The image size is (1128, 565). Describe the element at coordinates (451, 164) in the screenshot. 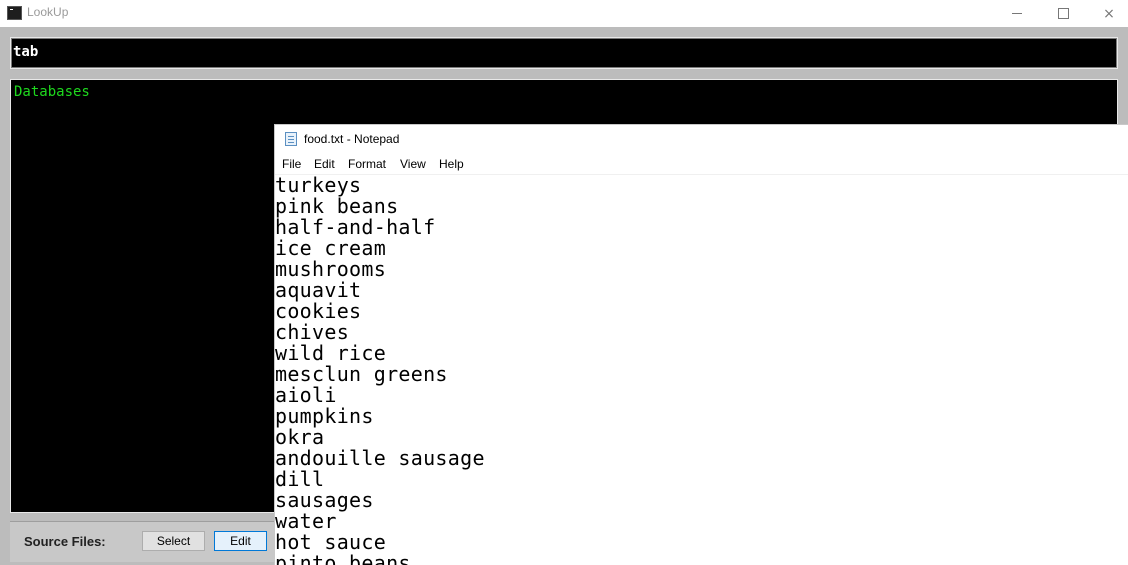

I see `menu-help: Help` at that location.